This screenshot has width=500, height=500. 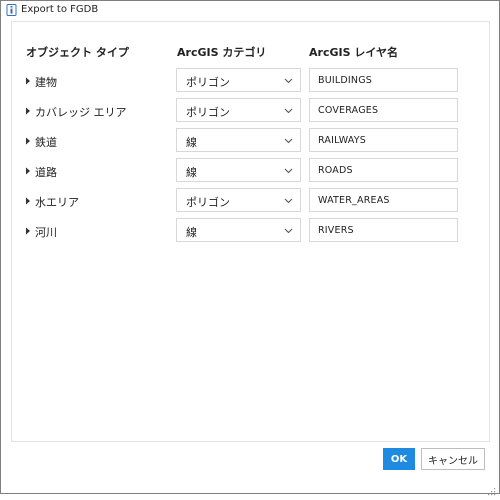 I want to click on object-type-label: 建物, so click(x=46, y=82).